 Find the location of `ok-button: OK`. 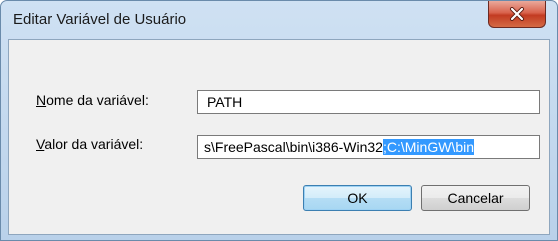

ok-button: OK is located at coordinates (357, 198).